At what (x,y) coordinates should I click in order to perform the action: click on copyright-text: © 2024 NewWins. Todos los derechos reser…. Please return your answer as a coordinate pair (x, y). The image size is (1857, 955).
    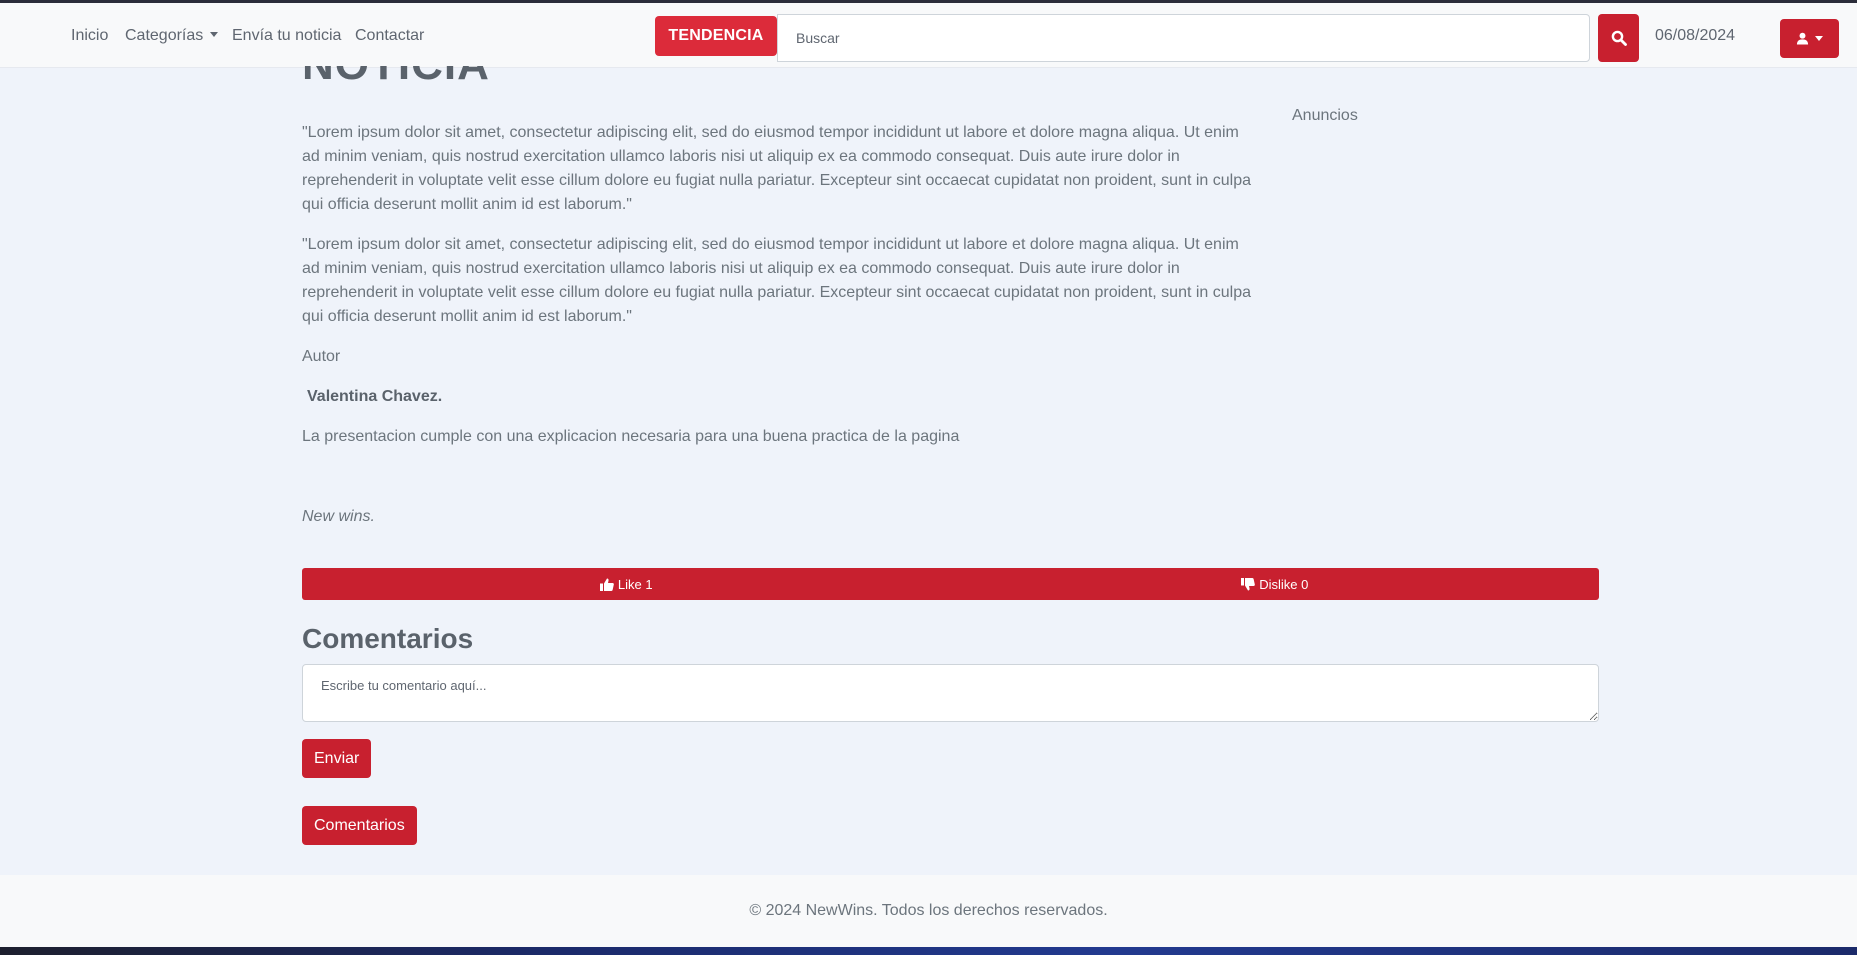
    Looking at the image, I should click on (928, 910).